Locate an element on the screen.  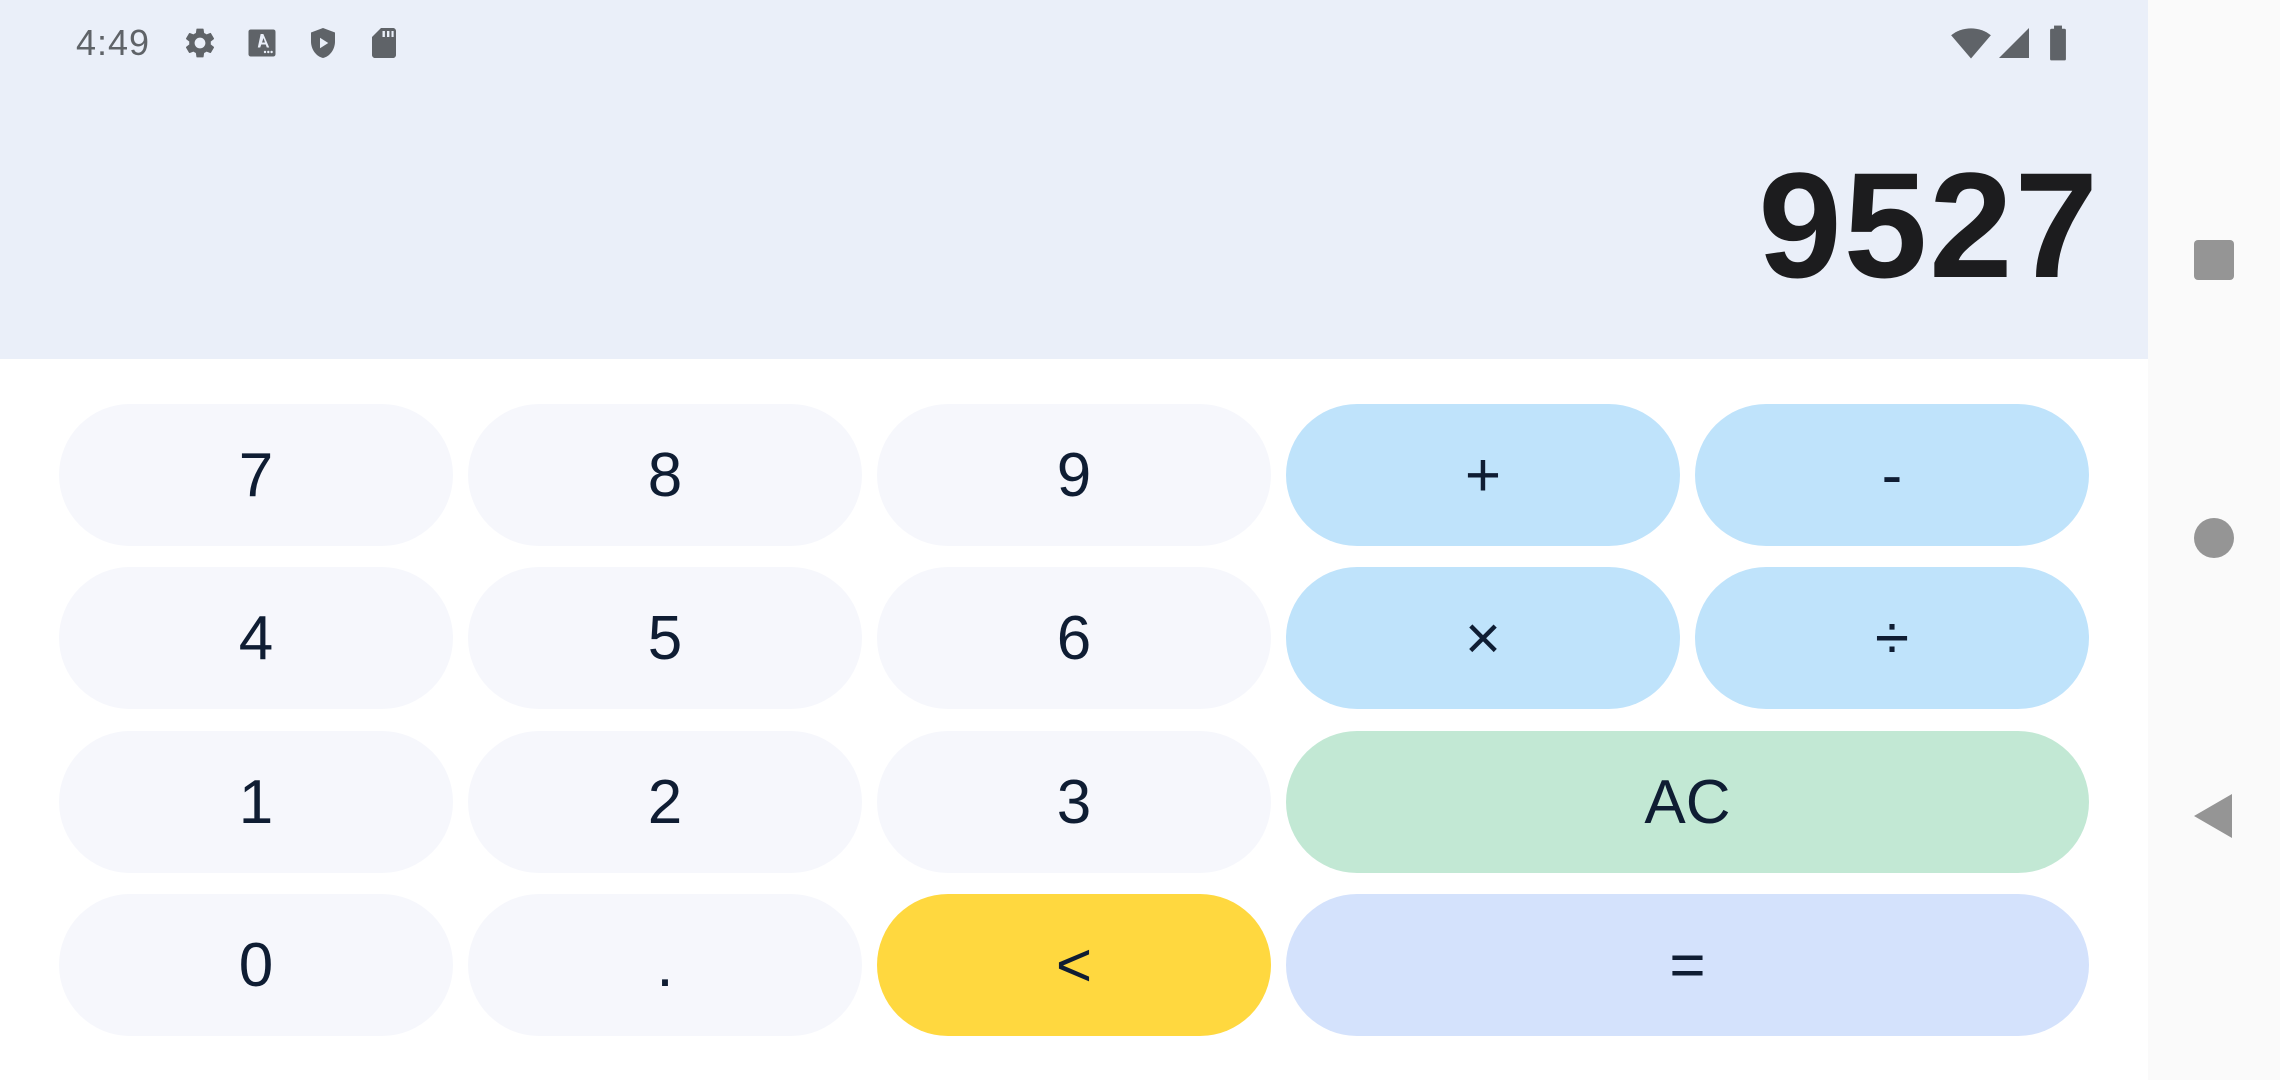
key-1-button: 1 is located at coordinates (256, 802).